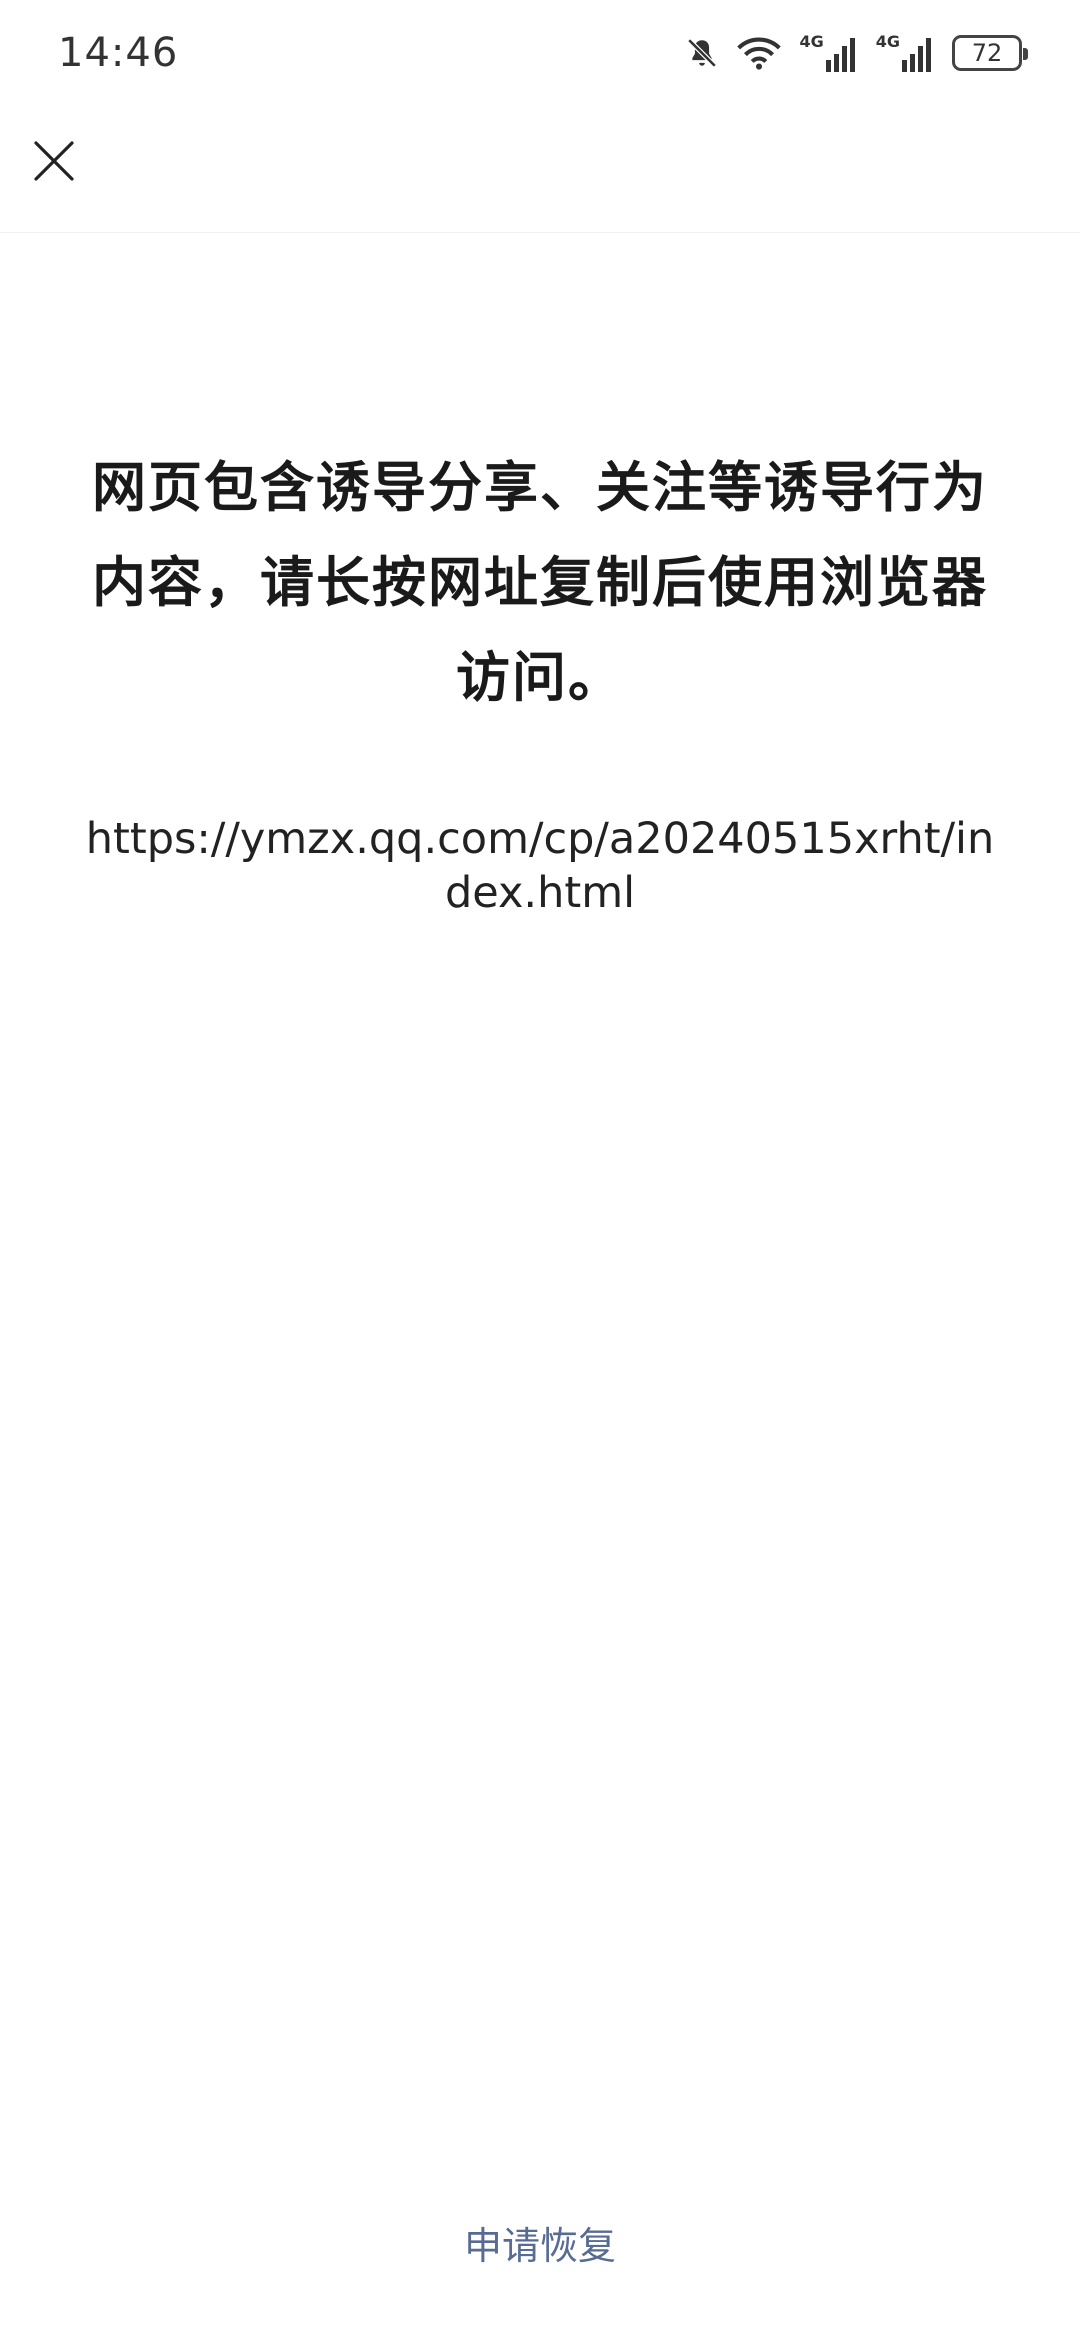 This screenshot has width=1080, height=2340. What do you see at coordinates (702, 53) in the screenshot?
I see `bell-muted-icon` at bounding box center [702, 53].